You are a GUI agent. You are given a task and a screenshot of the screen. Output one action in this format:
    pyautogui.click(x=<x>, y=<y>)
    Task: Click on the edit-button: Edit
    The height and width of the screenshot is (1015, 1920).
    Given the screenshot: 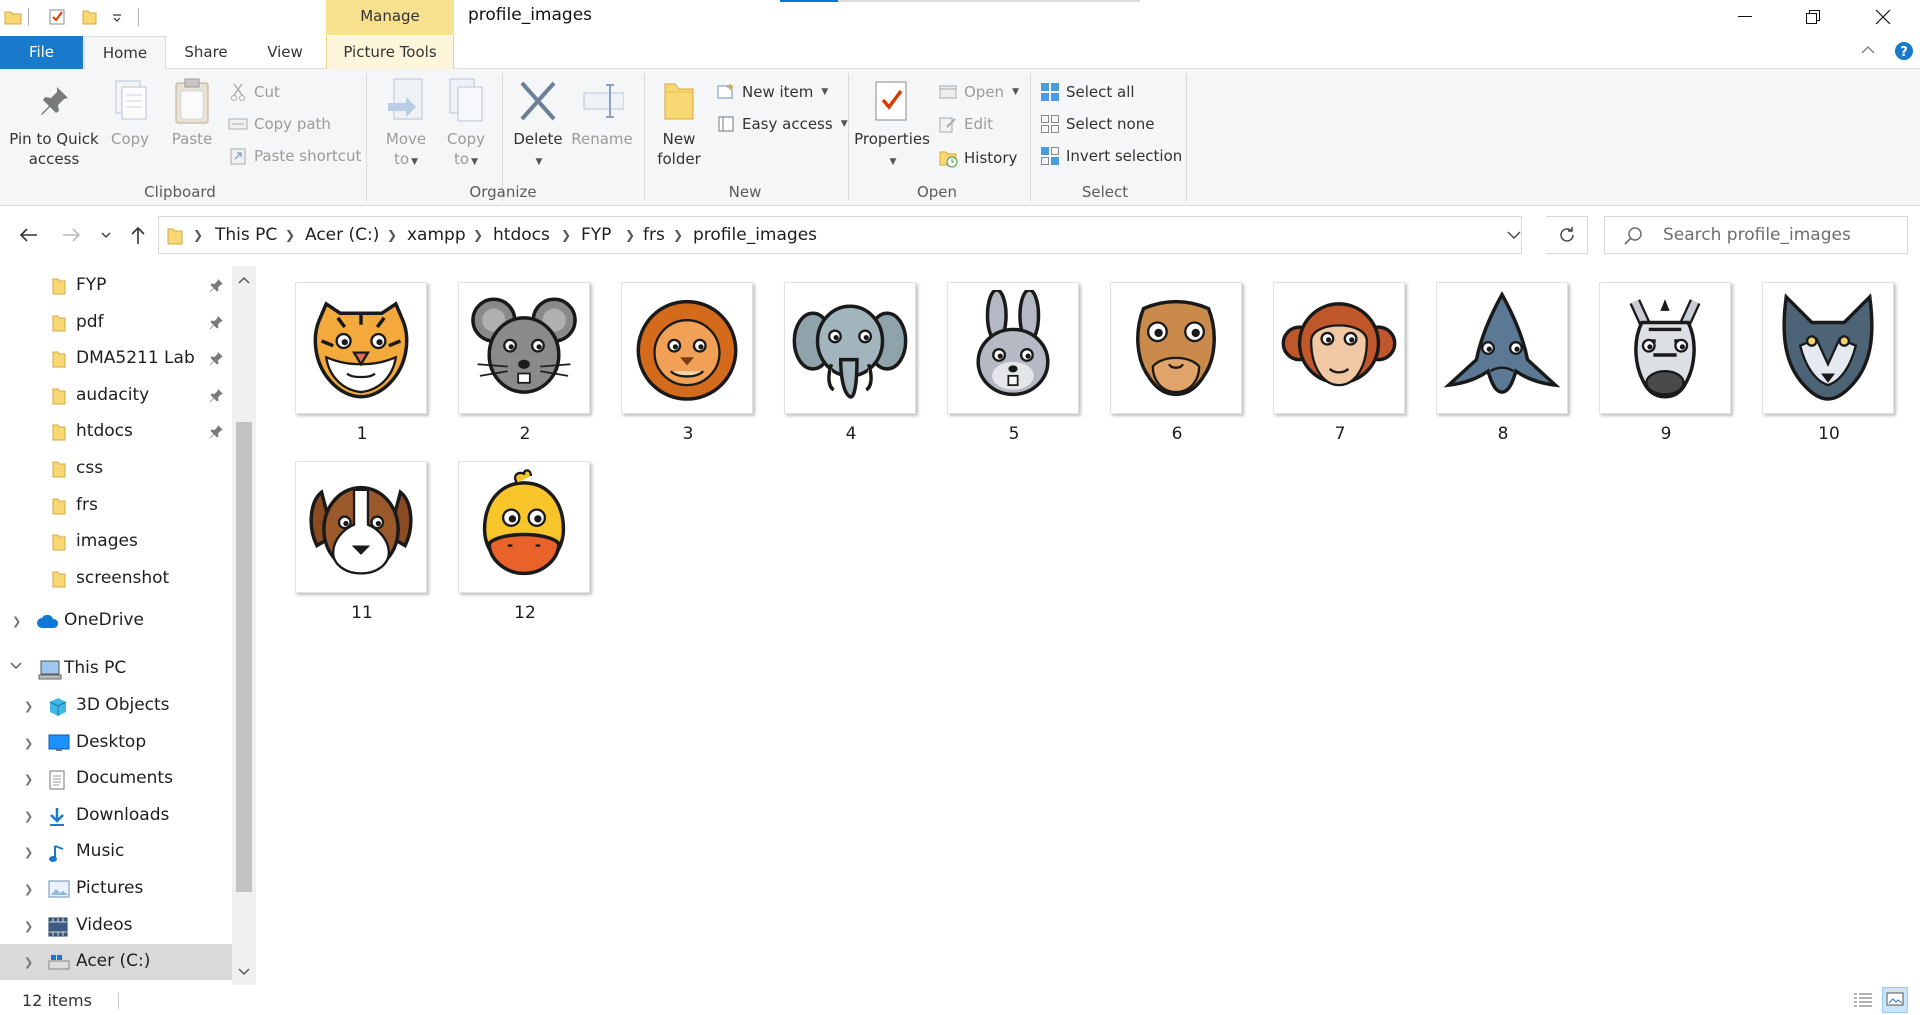 What is the action you would take?
    pyautogui.click(x=965, y=124)
    